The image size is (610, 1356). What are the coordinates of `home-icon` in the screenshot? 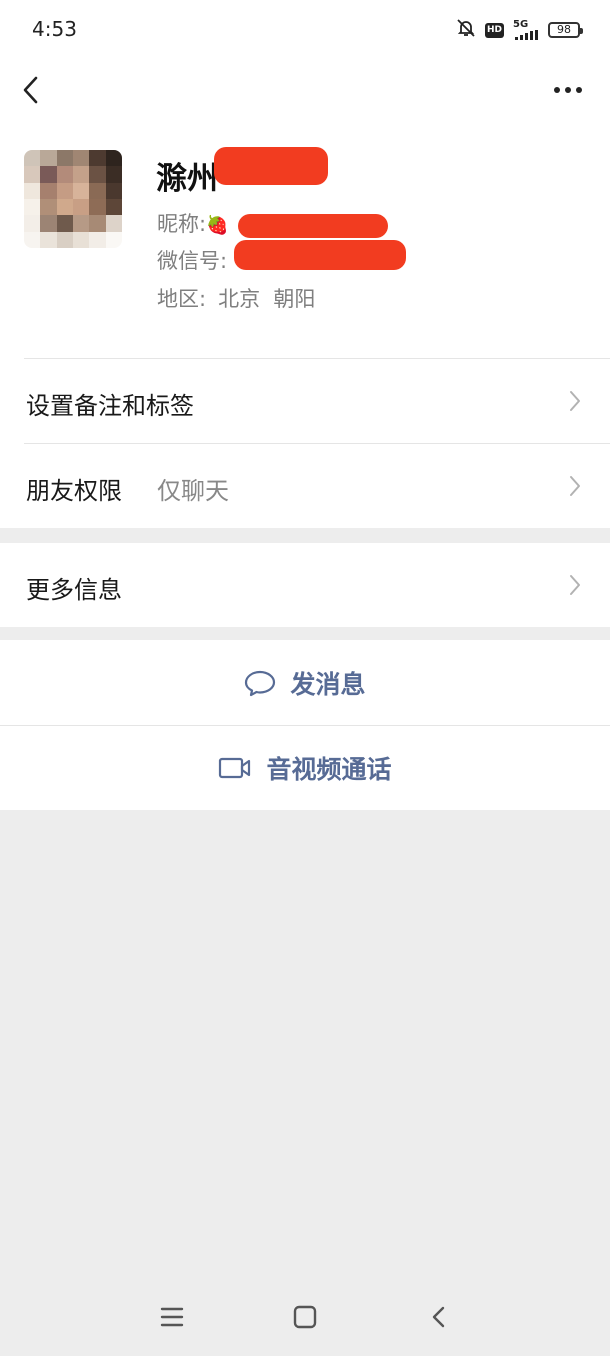 It's located at (305, 1317).